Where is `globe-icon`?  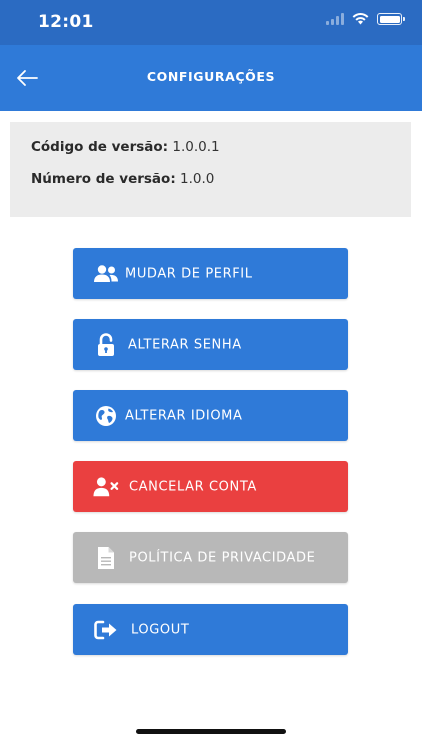 globe-icon is located at coordinates (106, 416).